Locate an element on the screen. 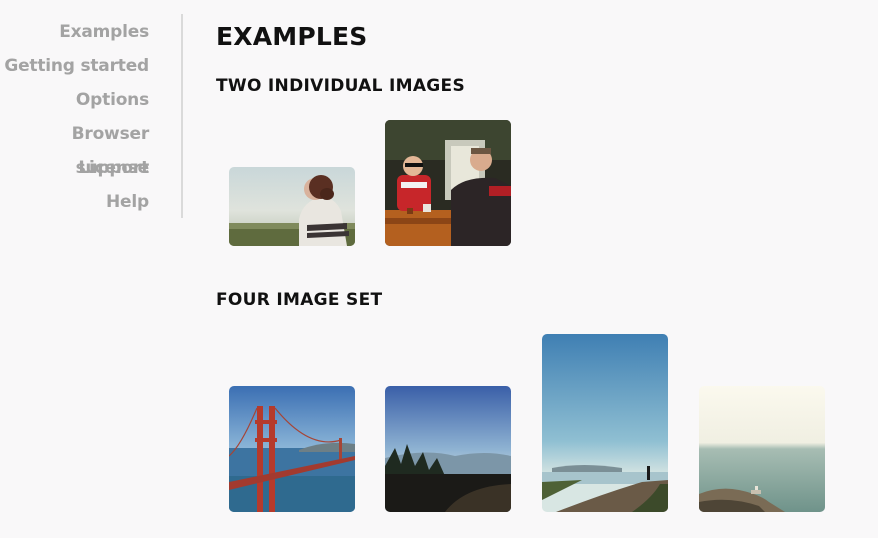 This screenshot has width=878, height=538. sidebar-item-help: Help is located at coordinates (90, 202).